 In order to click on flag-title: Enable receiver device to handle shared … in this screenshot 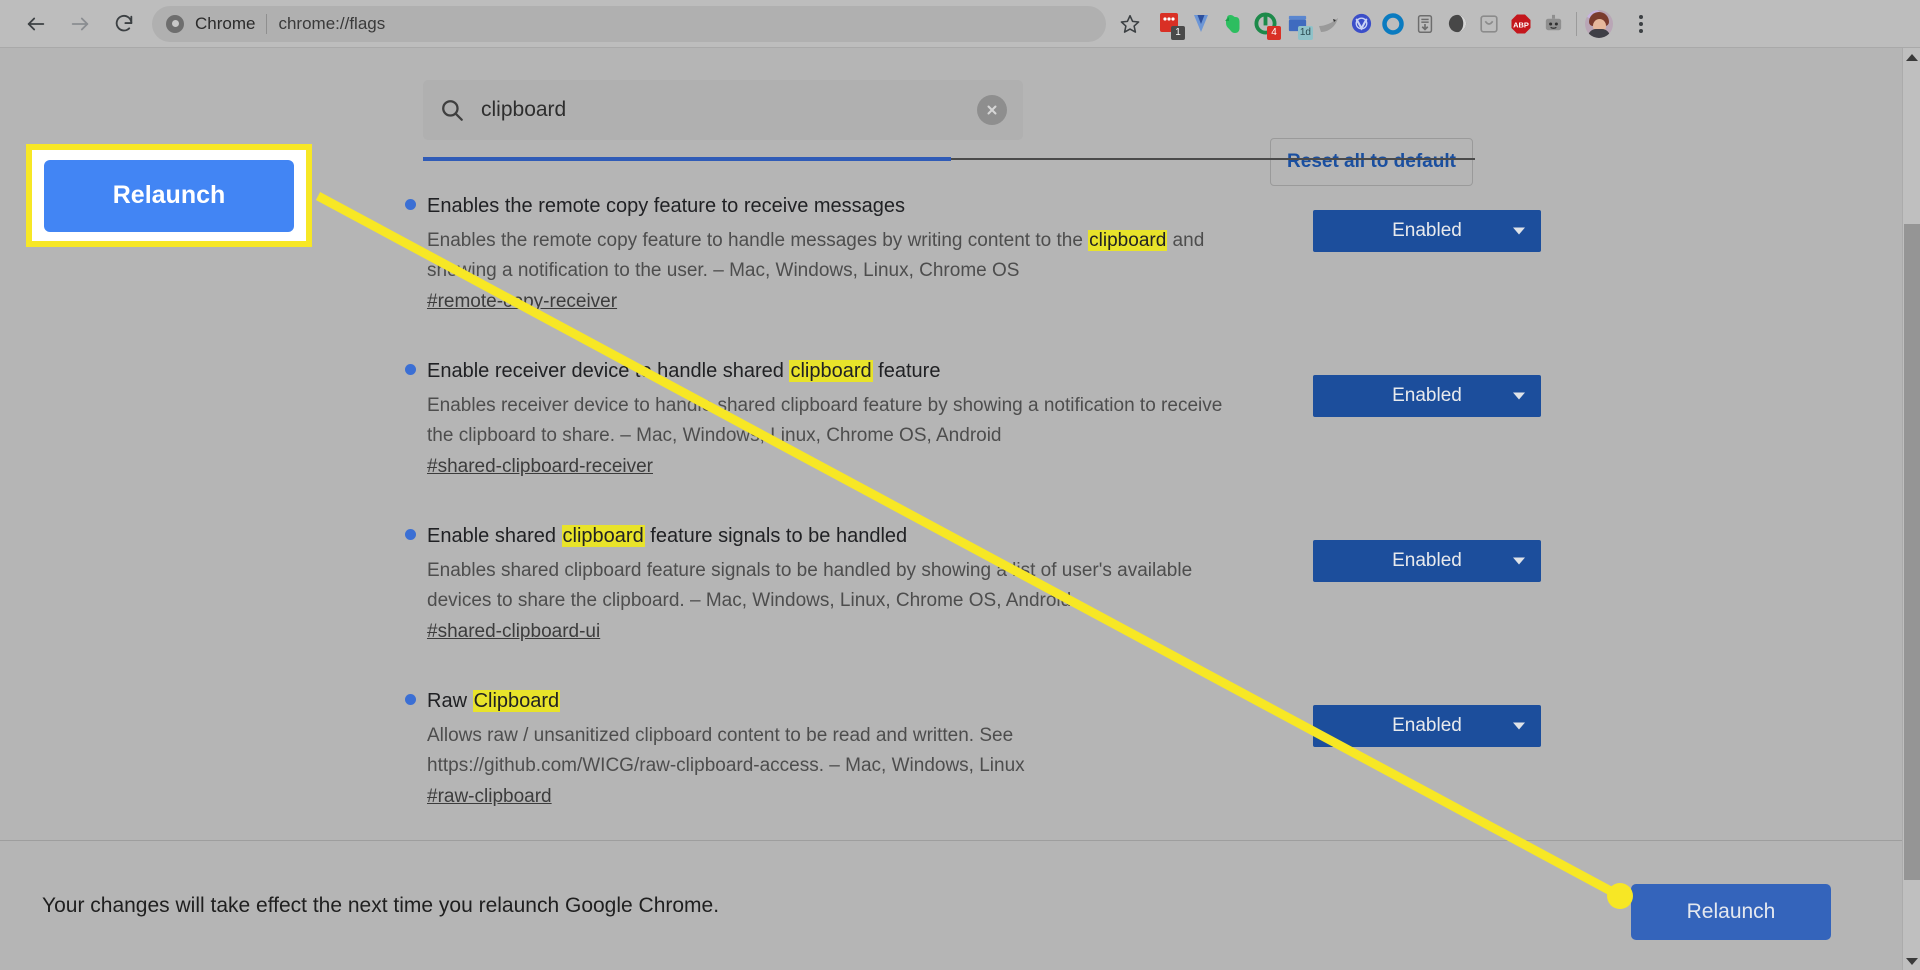, I will do `click(820, 371)`.